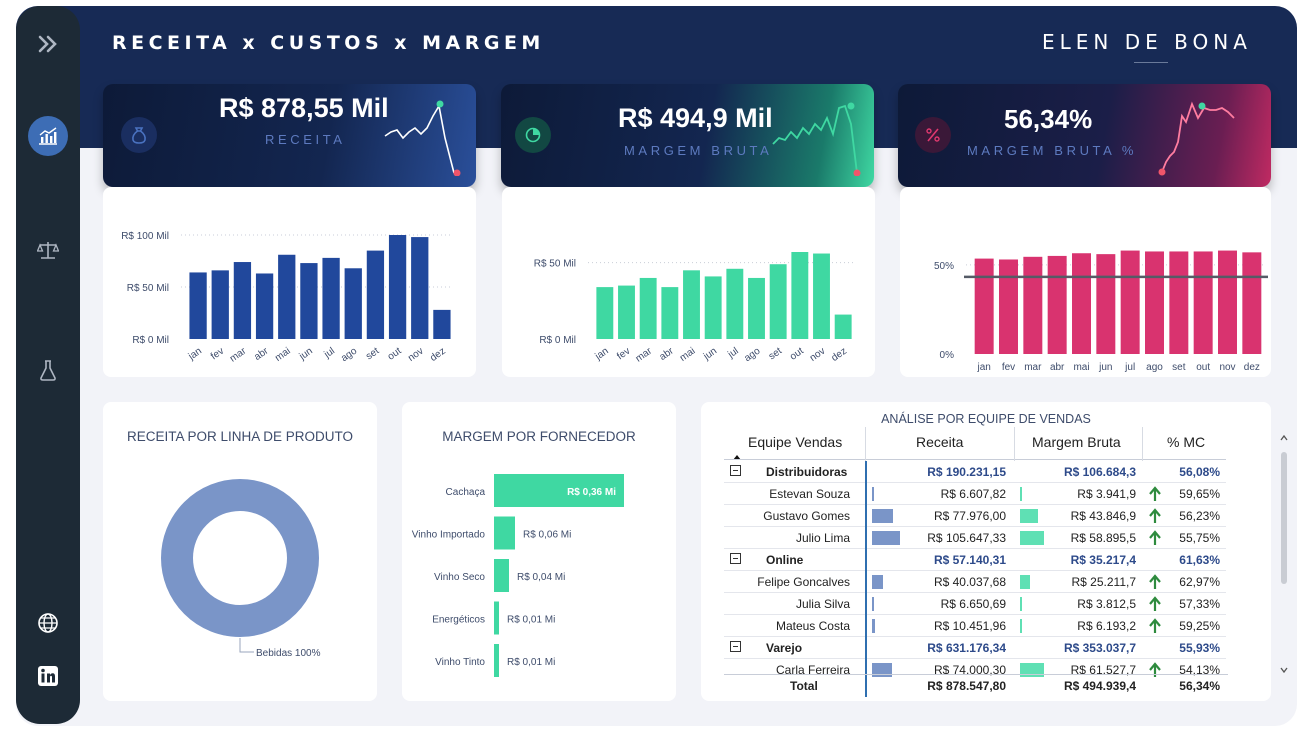 The width and height of the screenshot is (1308, 737). Describe the element at coordinates (986, 419) in the screenshot. I see `sales-team-title: ANÁLISE POR EQUIPE DE VENDAS` at that location.